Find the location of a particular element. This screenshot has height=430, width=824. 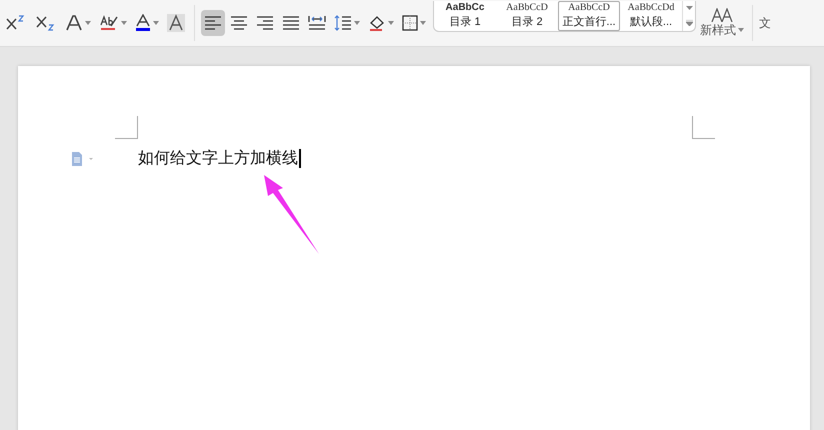

document-text: 如何给文字上方加横线 is located at coordinates (218, 158).